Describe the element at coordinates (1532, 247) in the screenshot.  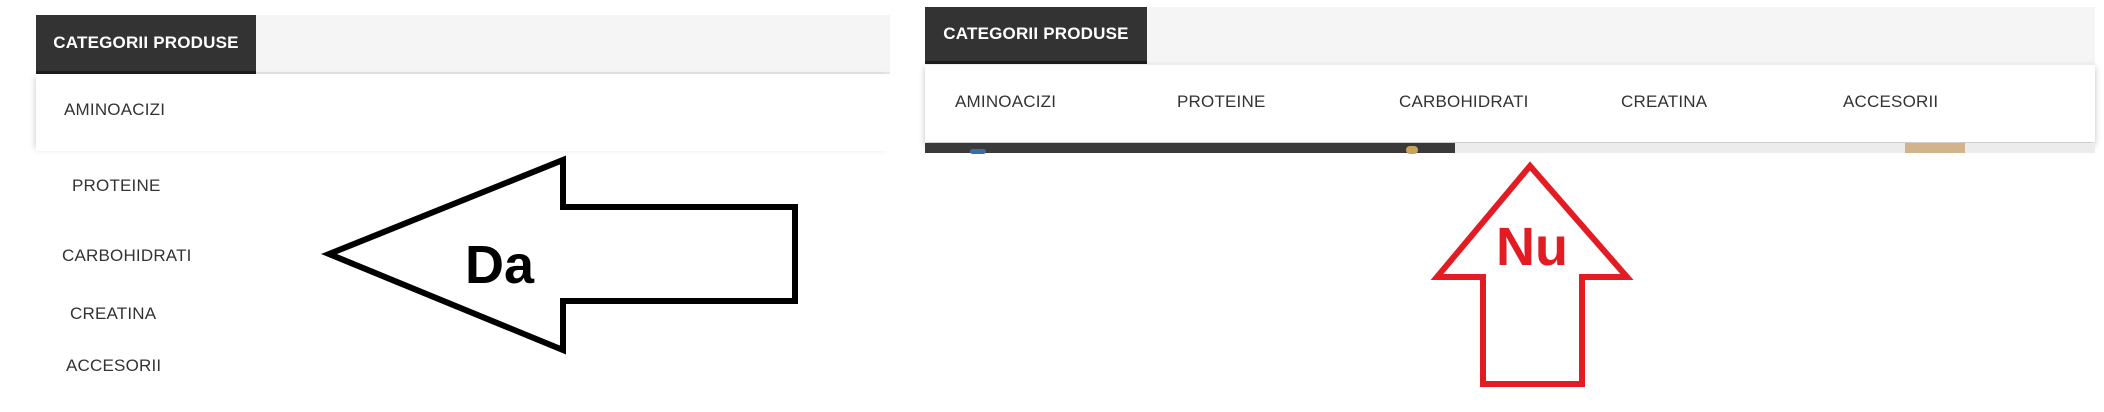
I see `right-arrow-label: Nu` at that location.